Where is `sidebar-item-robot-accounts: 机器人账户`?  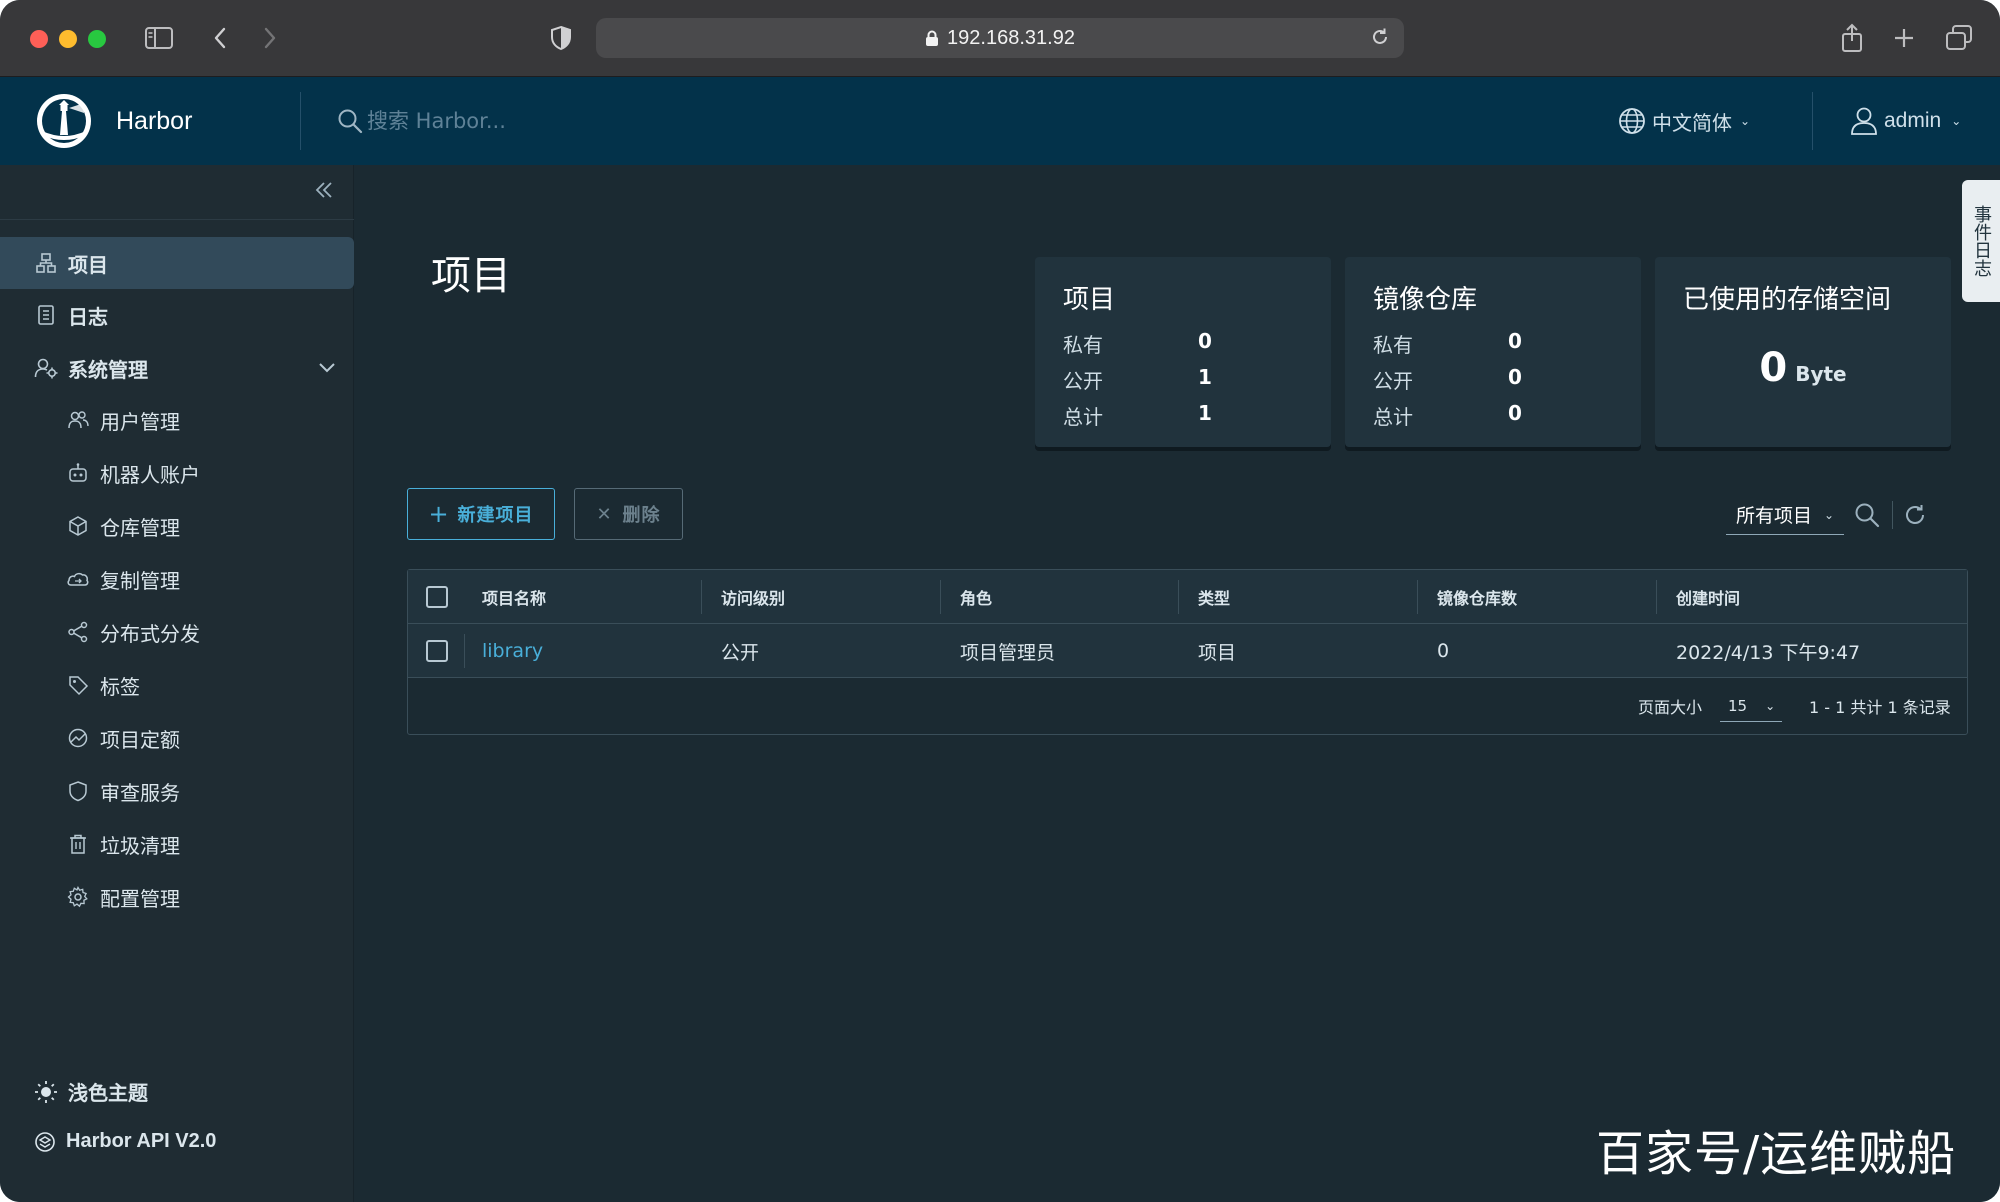
sidebar-item-robot-accounts: 机器人账户 is located at coordinates (177, 473).